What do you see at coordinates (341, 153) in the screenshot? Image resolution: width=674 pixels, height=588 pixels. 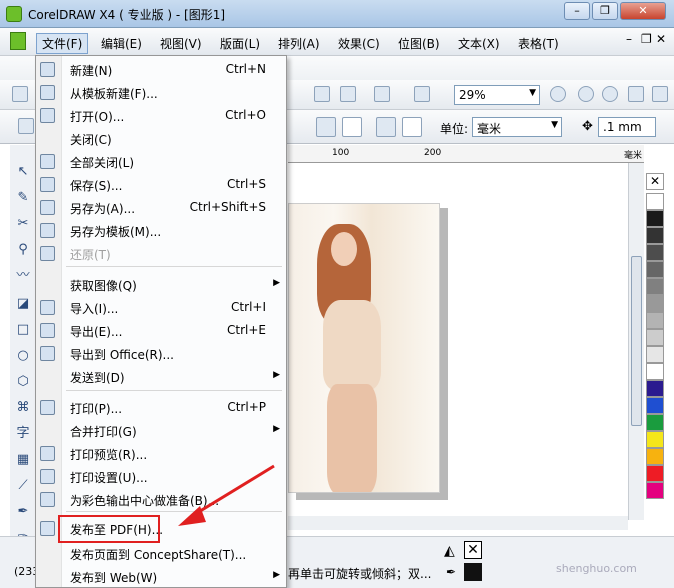 I see `ruler-tick-100: 100` at bounding box center [341, 153].